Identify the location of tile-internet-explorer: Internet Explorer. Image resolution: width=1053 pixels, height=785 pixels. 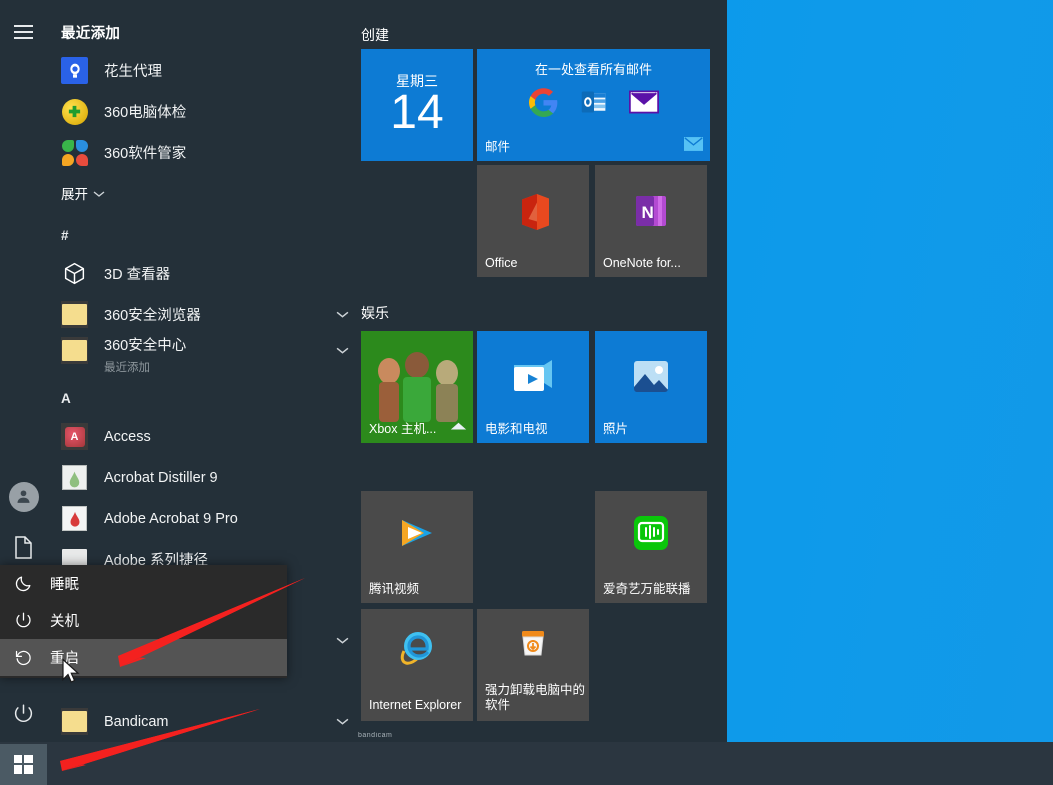
(417, 665).